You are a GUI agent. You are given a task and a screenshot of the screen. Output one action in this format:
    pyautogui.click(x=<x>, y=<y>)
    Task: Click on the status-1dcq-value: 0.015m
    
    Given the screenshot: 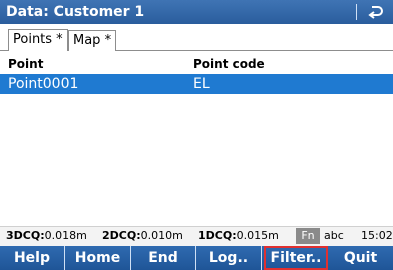 What is the action you would take?
    pyautogui.click(x=257, y=235)
    